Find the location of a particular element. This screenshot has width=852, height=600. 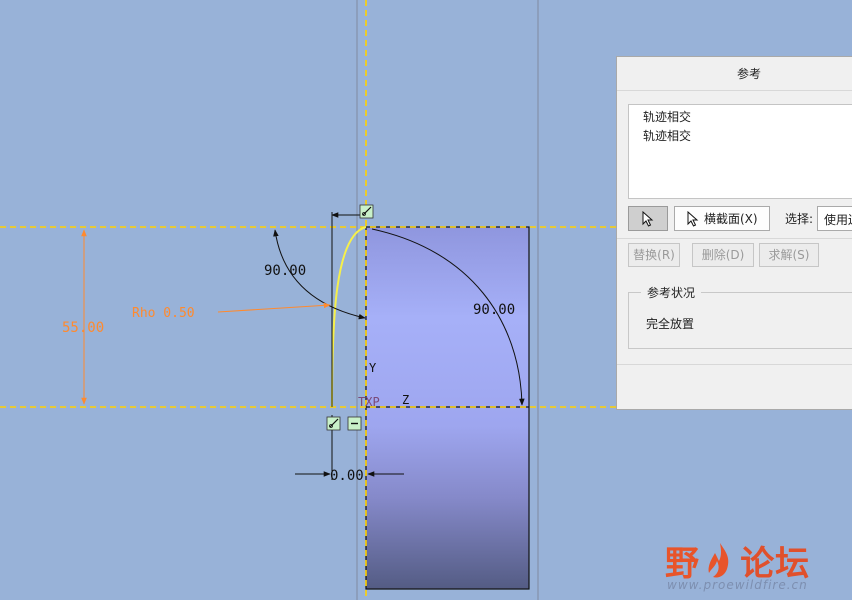

horizontal-constraint-icon is located at coordinates (354, 423).